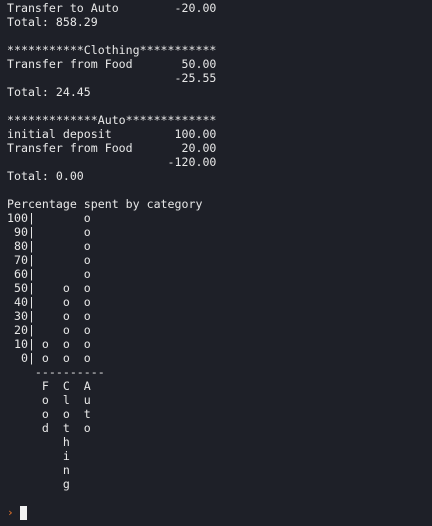  What do you see at coordinates (49, 92) in the screenshot?
I see `output-line: Total: 24.45` at bounding box center [49, 92].